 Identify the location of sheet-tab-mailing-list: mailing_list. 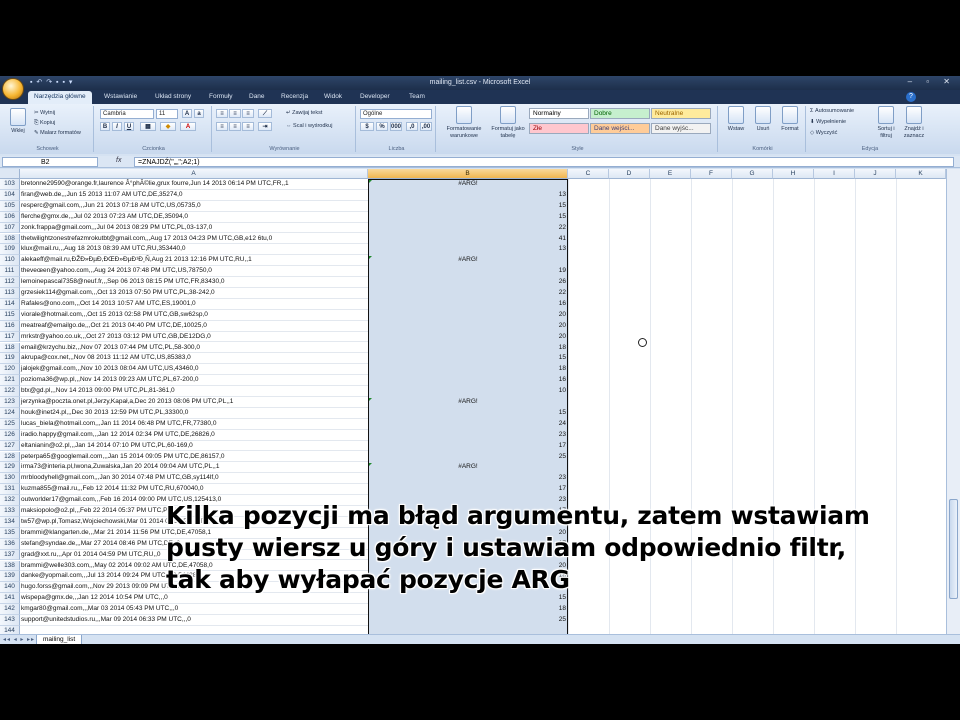
(59, 639).